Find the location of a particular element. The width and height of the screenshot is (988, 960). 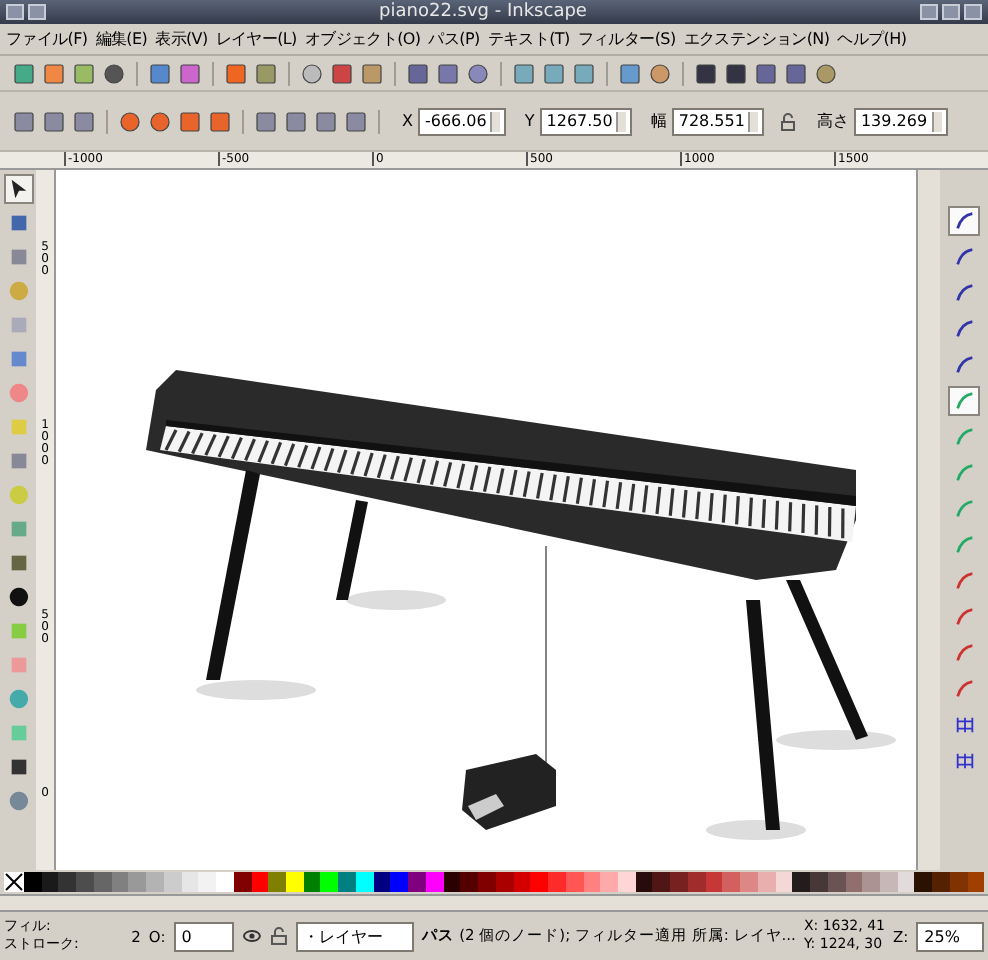

window-title: piano22.svg - Inkscape is located at coordinates (483, 12).